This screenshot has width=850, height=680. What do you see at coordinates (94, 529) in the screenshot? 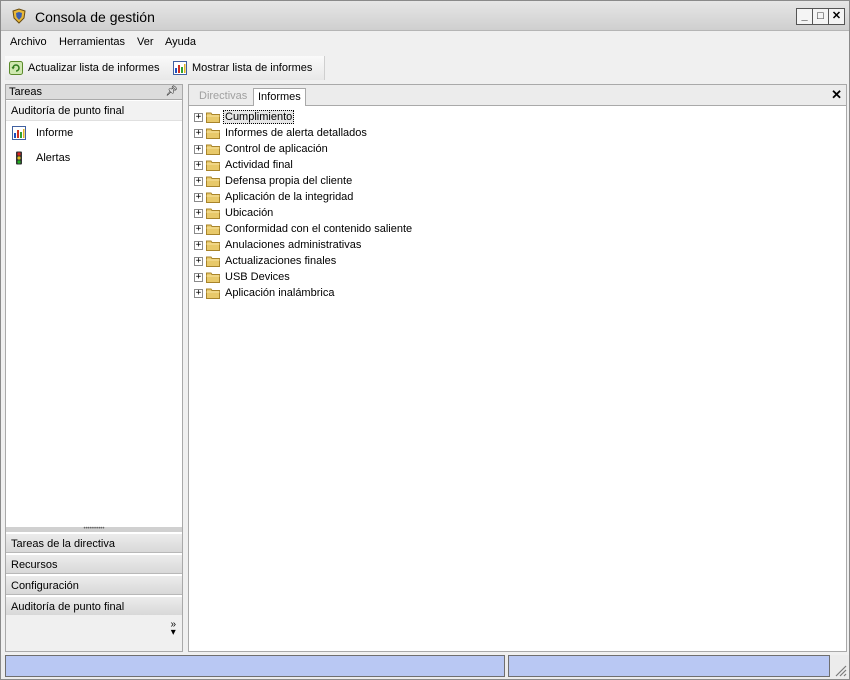
I see `panel-splitter: ••••••••••` at bounding box center [94, 529].